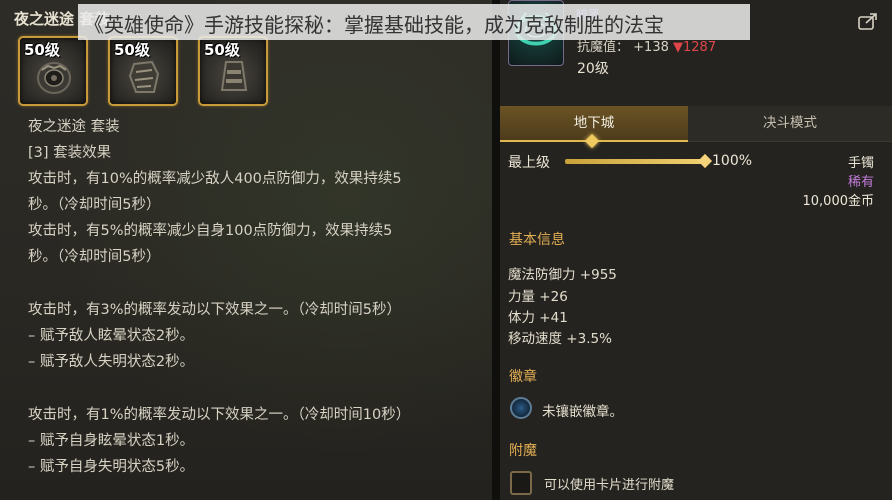 The width and height of the screenshot is (892, 500). Describe the element at coordinates (111, 336) in the screenshot. I see `set-effect-line: – 赋予敌人眩晕状态2秒。` at that location.